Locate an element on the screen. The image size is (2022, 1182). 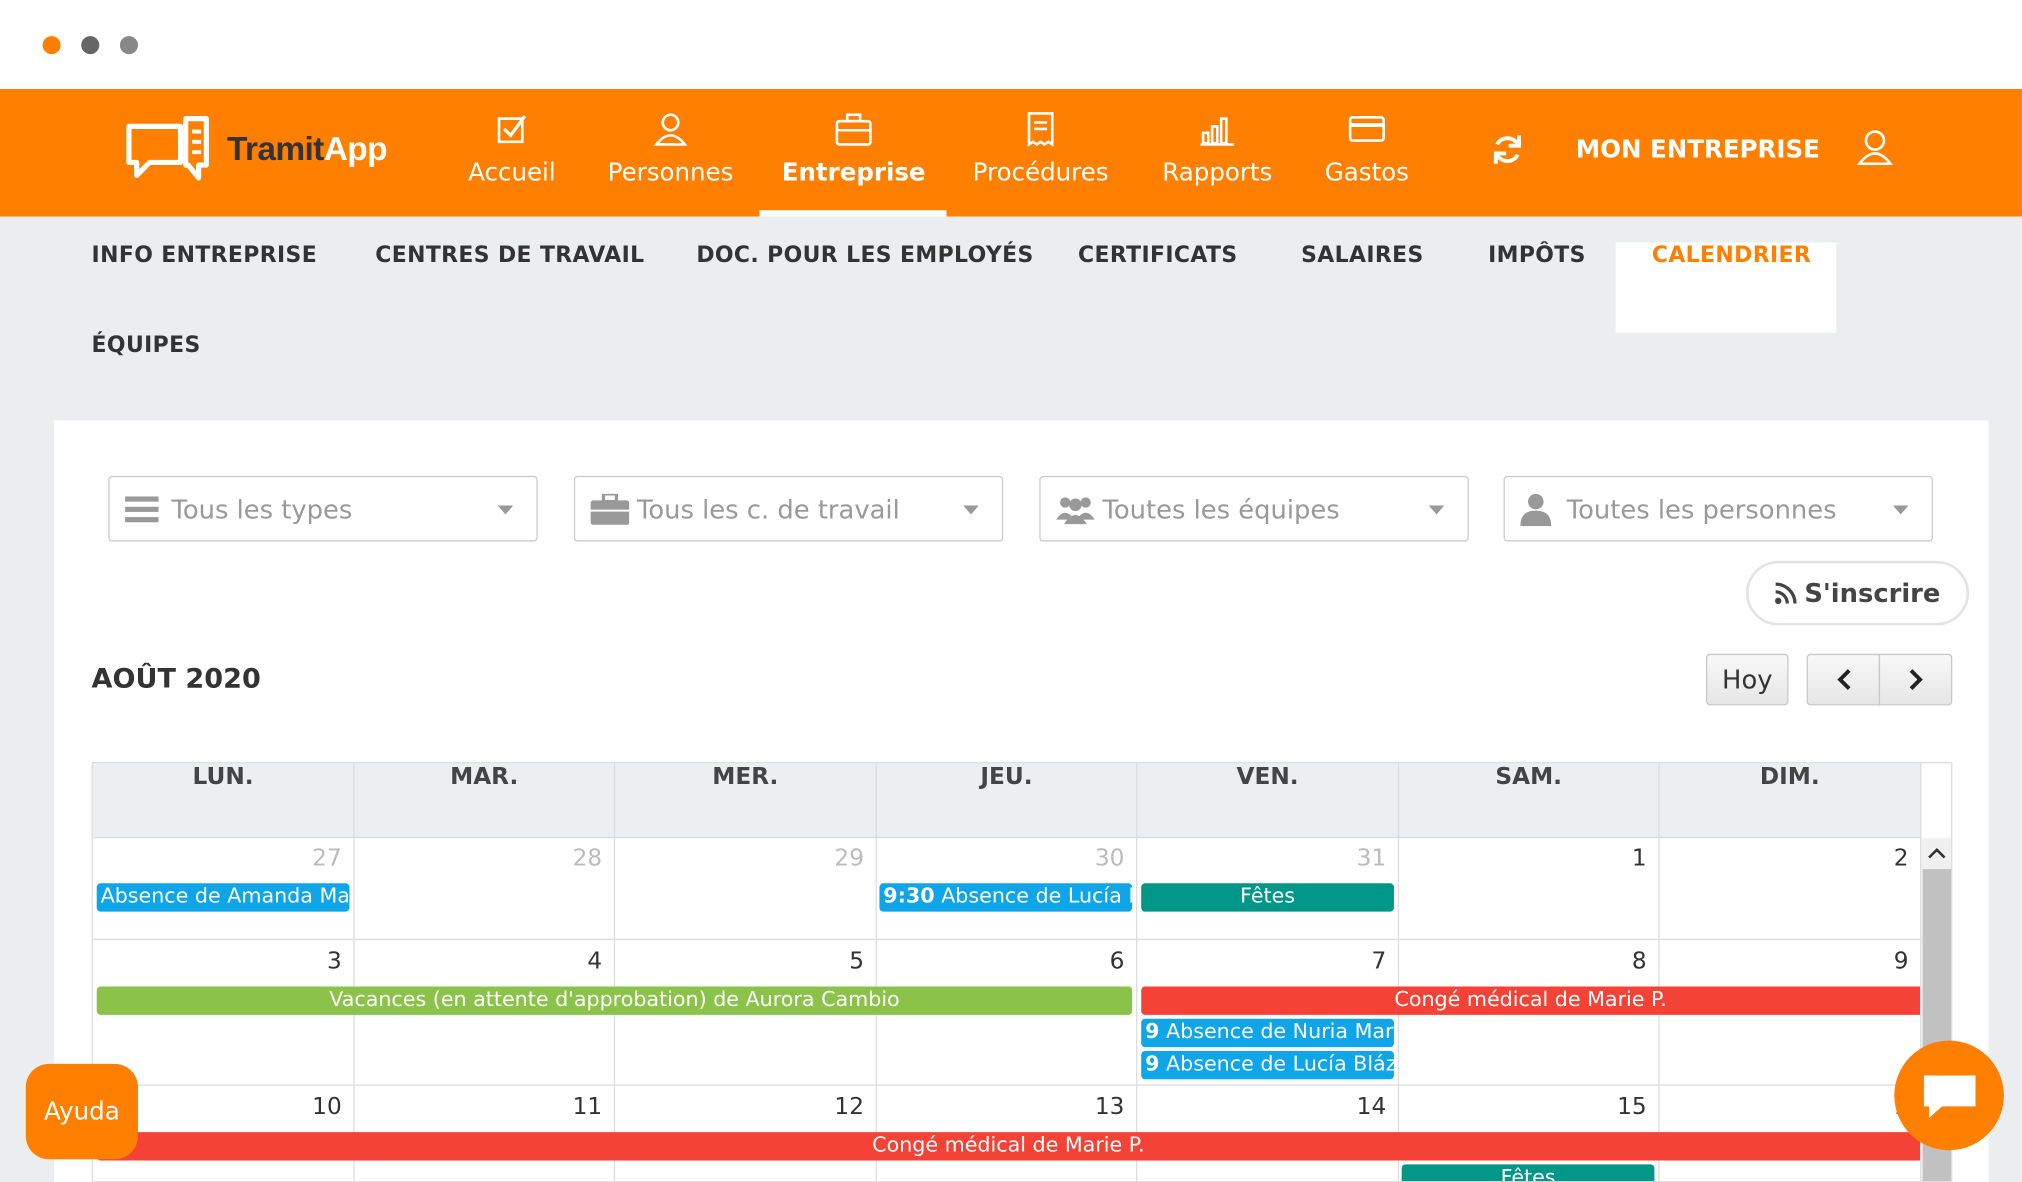
event-title: Absence de Lucía Bláz is located at coordinates (1280, 1063).